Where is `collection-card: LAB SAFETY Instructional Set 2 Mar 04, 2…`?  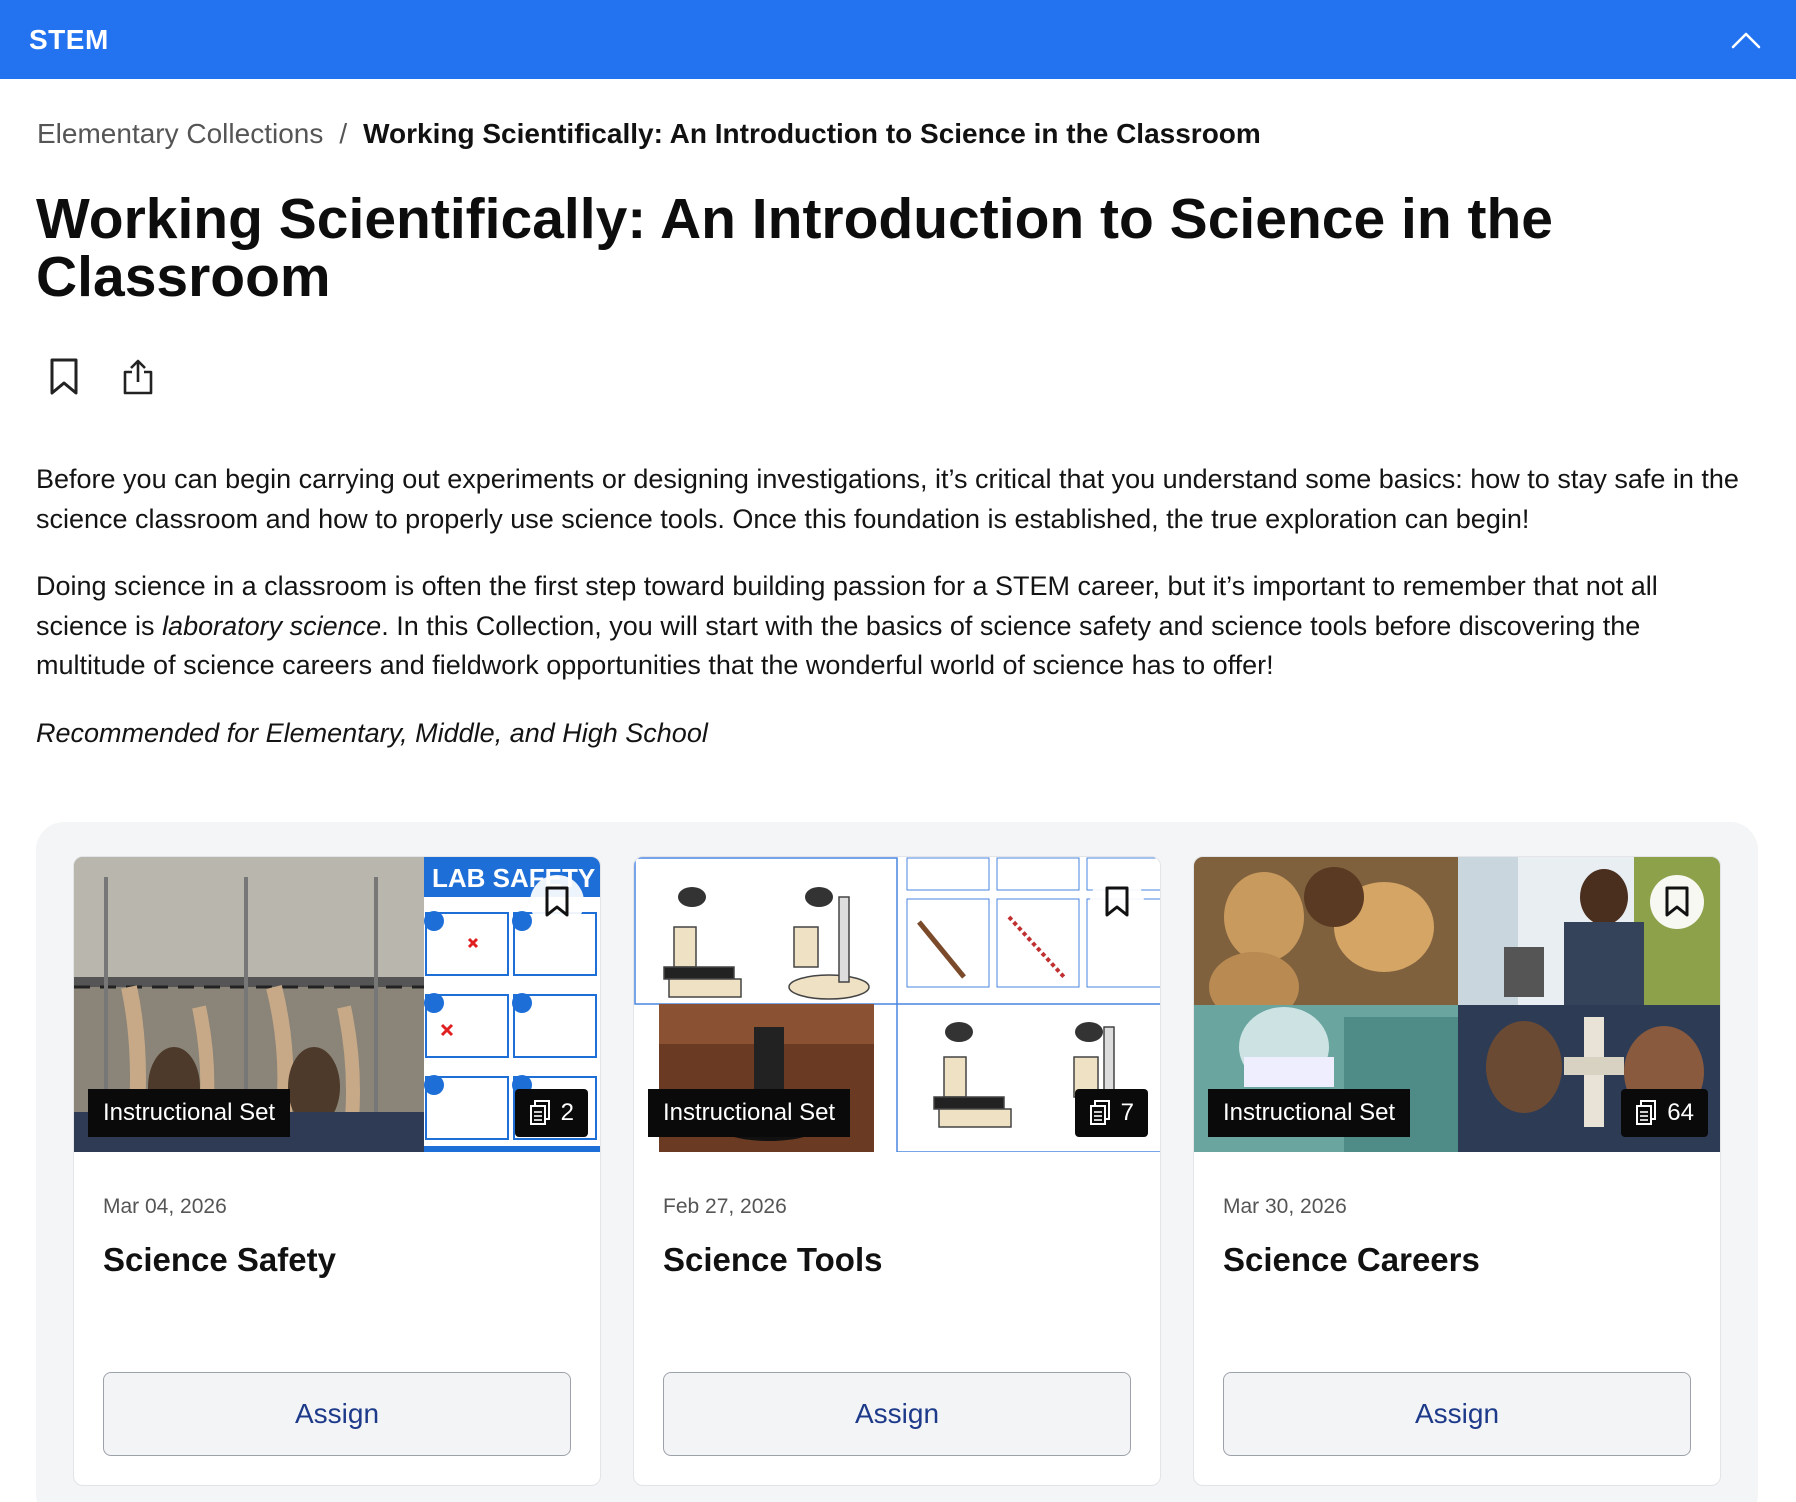 collection-card: LAB SAFETY Instructional Set 2 Mar 04, 2… is located at coordinates (337, 1171).